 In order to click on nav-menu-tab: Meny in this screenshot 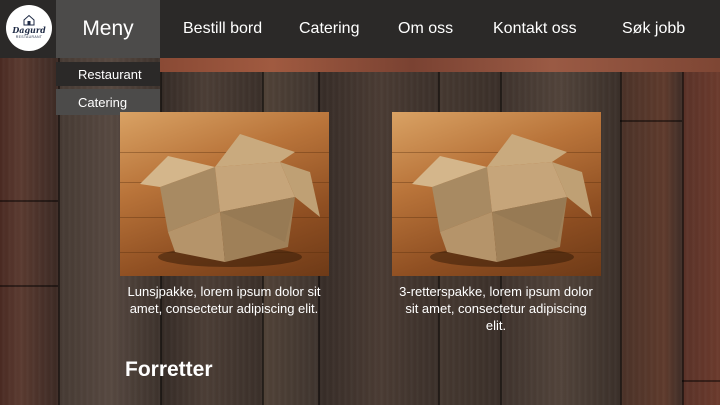, I will do `click(108, 29)`.